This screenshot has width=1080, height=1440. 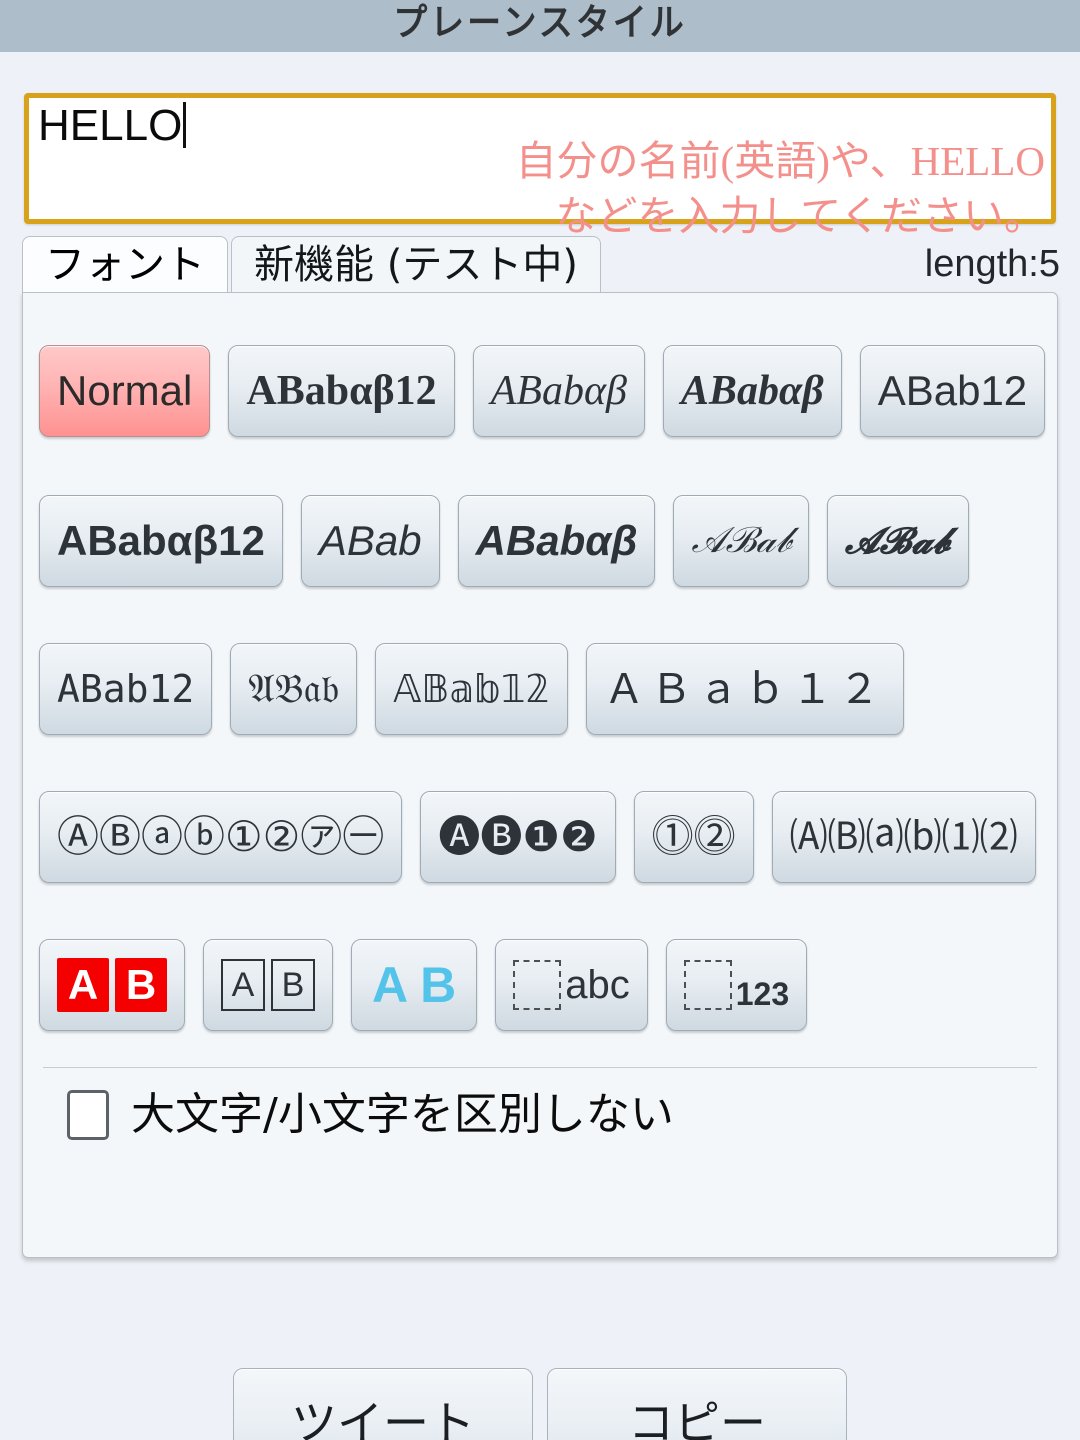 What do you see at coordinates (370, 541) in the screenshot?
I see `font-button-sans-italic: ABab` at bounding box center [370, 541].